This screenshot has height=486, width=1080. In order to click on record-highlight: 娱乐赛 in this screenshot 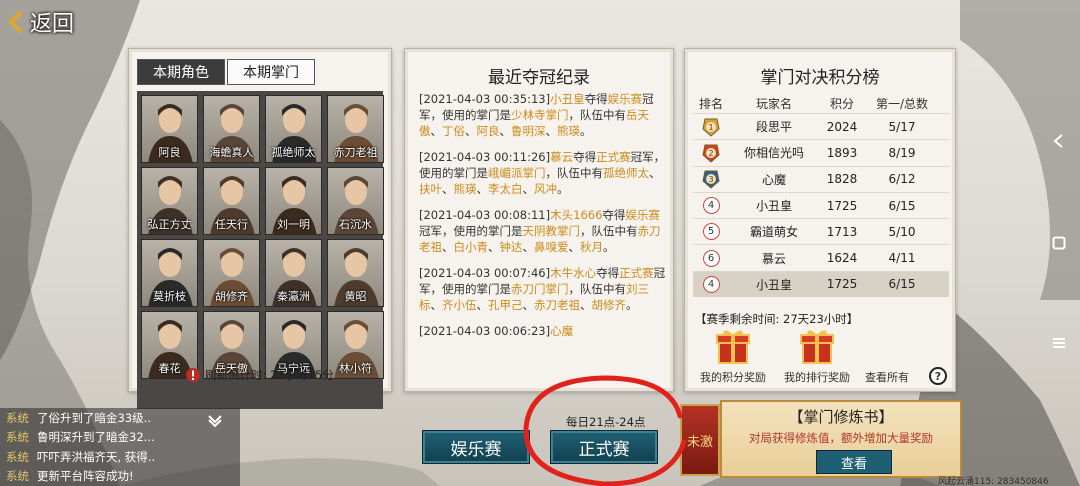, I will do `click(642, 215)`.